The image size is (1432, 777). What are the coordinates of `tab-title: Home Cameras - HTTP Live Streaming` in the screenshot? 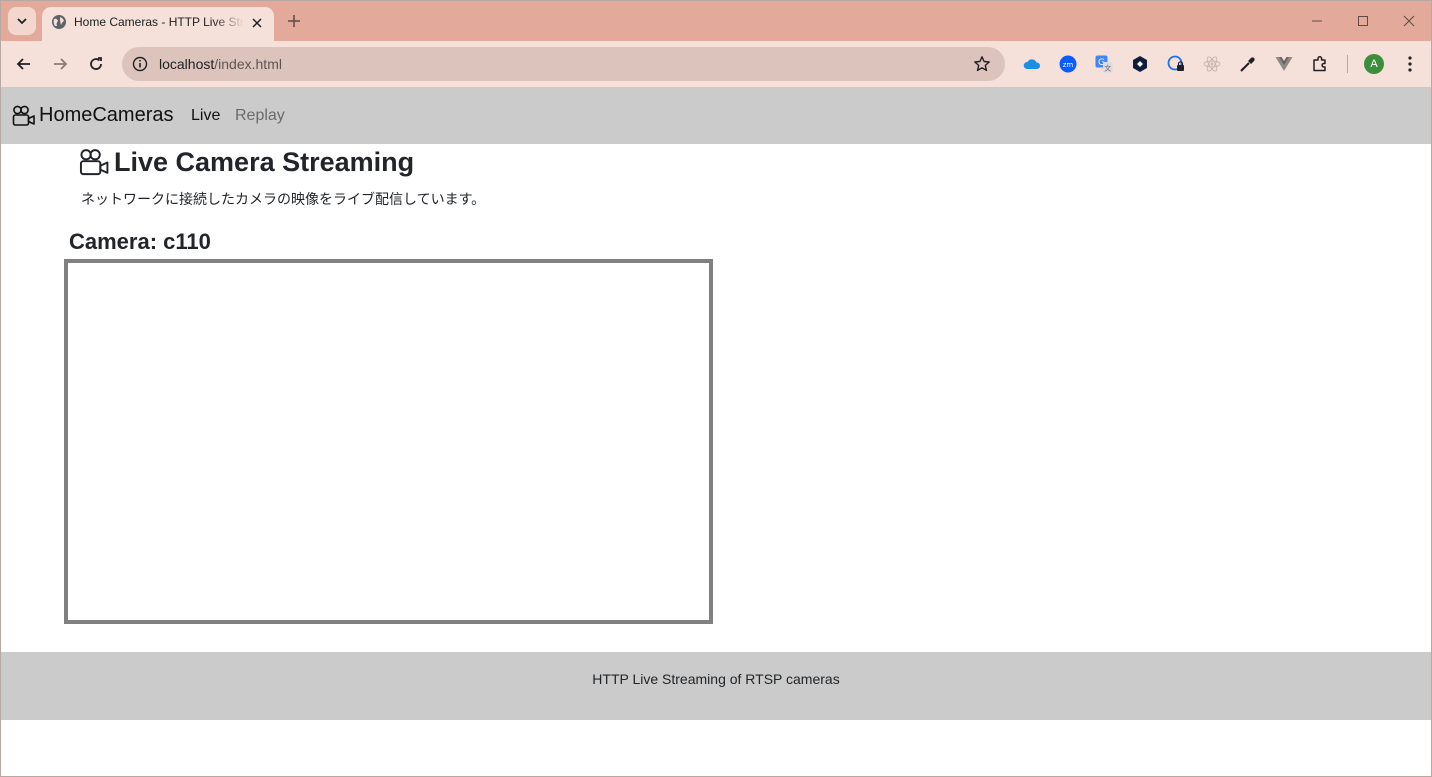 It's located at (159, 22).